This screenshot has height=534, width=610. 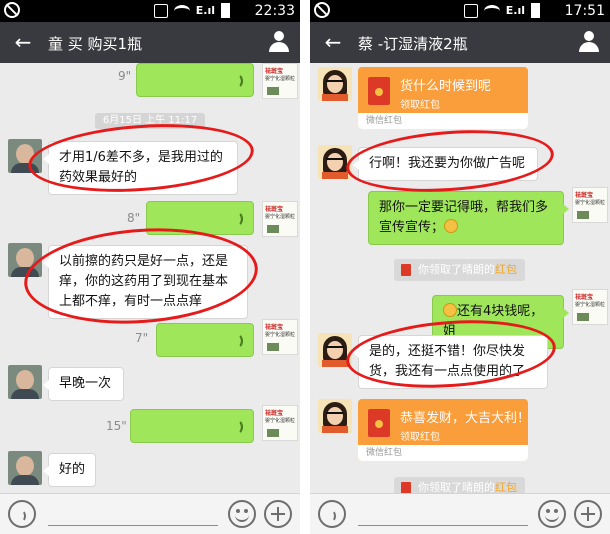 I want to click on voice-duration: 9", so click(x=125, y=76).